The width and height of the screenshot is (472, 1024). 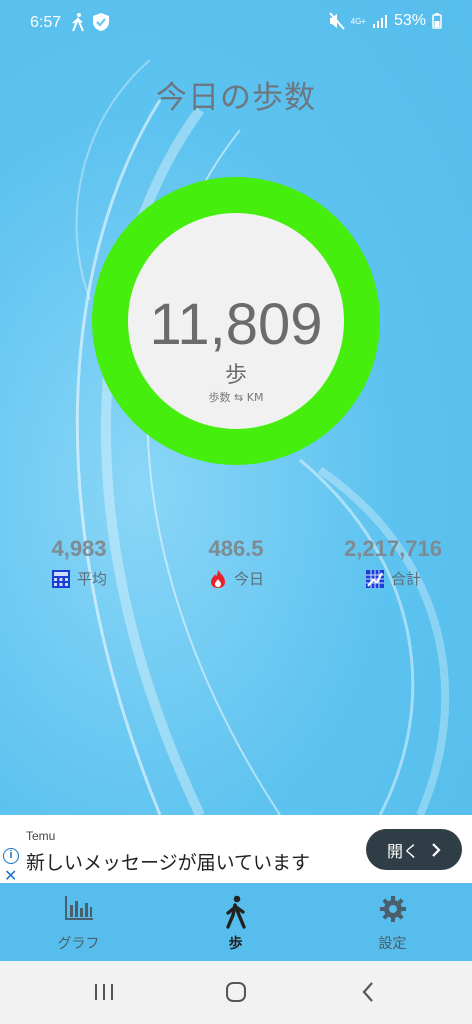 I want to click on page-title: 今日の歩数, so click(x=236, y=98).